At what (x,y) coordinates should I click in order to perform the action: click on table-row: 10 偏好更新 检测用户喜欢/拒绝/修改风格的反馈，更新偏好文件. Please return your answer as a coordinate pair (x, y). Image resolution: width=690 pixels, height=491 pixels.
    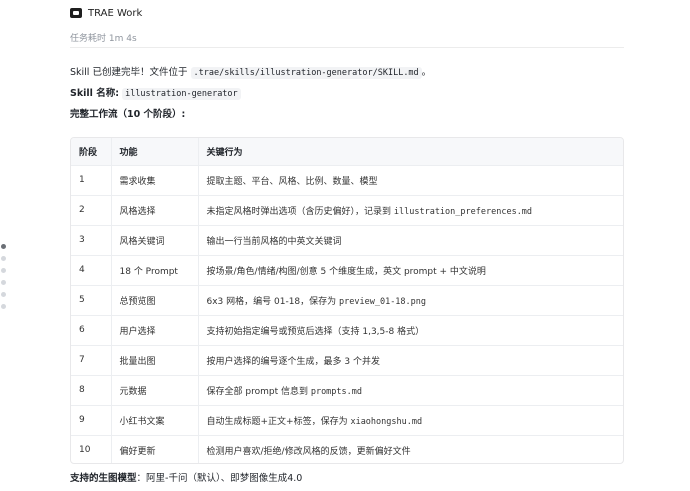
    Looking at the image, I should click on (347, 449).